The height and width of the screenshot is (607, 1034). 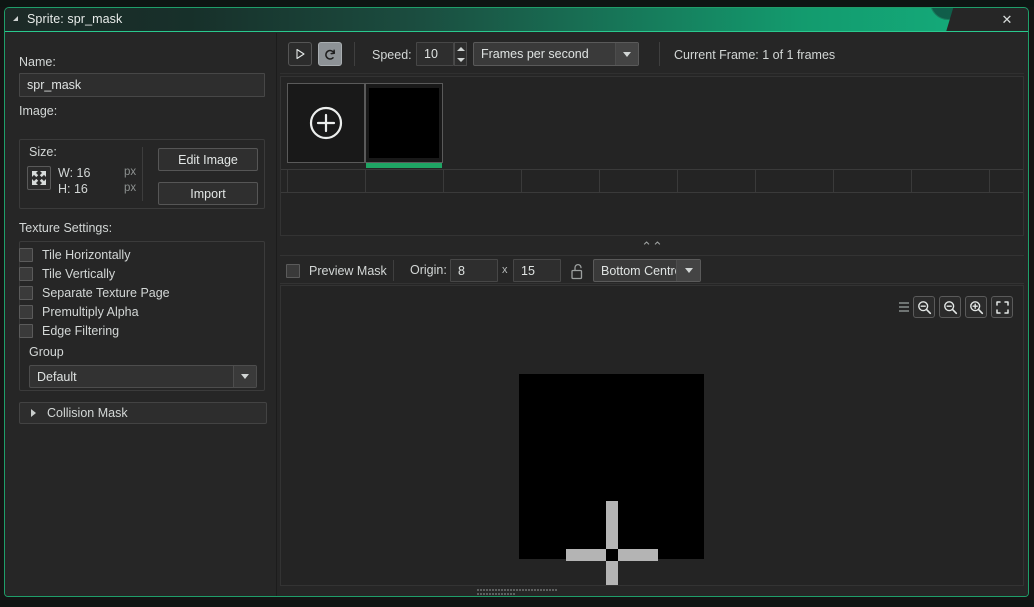 What do you see at coordinates (43, 152) in the screenshot?
I see `size-label: Size:` at bounding box center [43, 152].